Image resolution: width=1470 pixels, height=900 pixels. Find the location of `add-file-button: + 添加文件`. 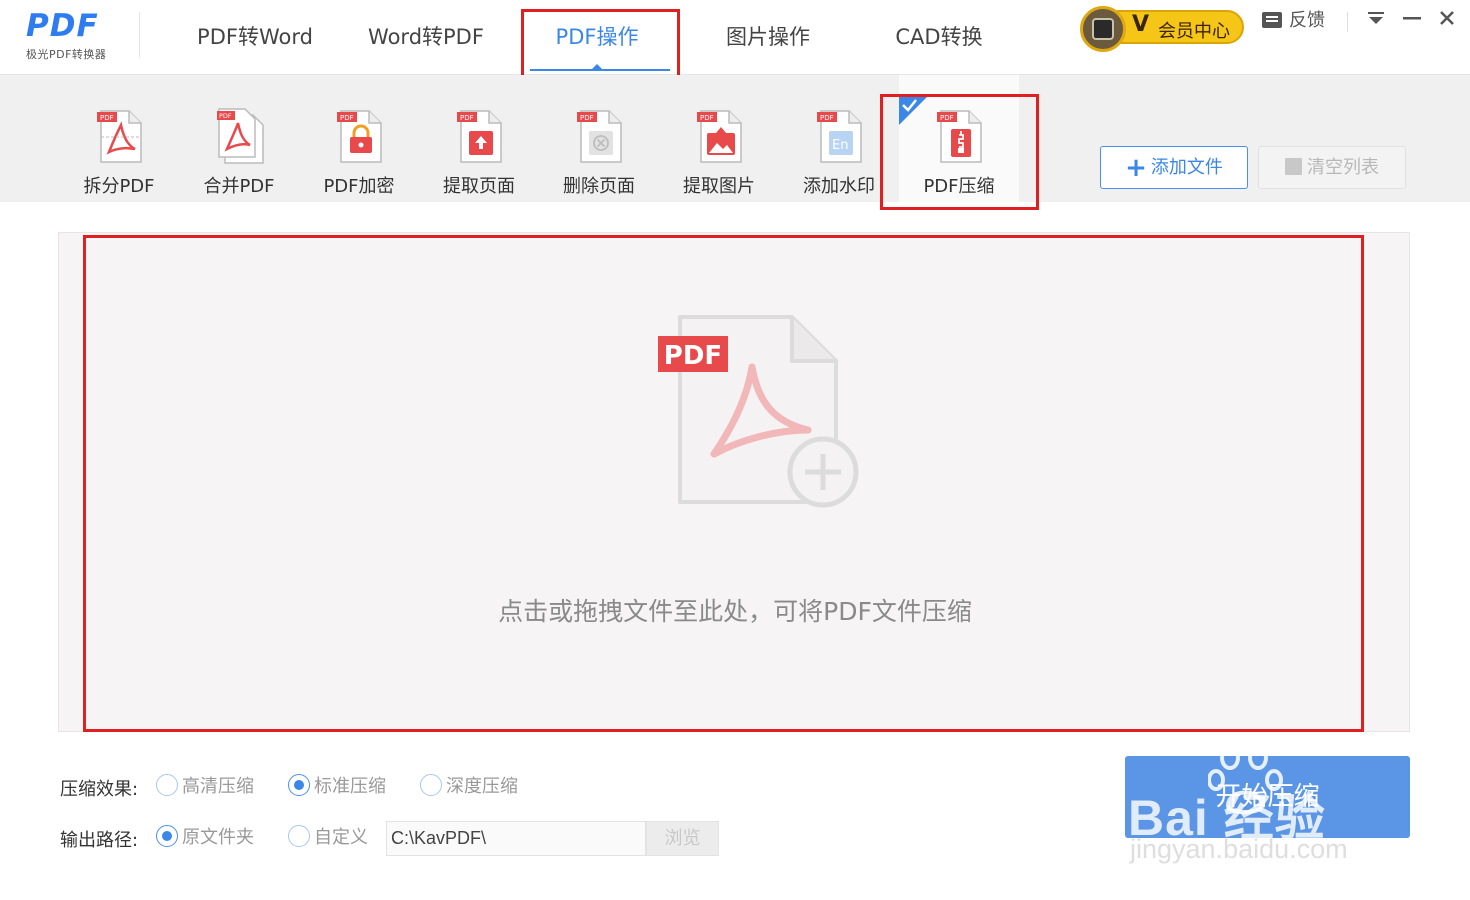

add-file-button: + 添加文件 is located at coordinates (1174, 167).